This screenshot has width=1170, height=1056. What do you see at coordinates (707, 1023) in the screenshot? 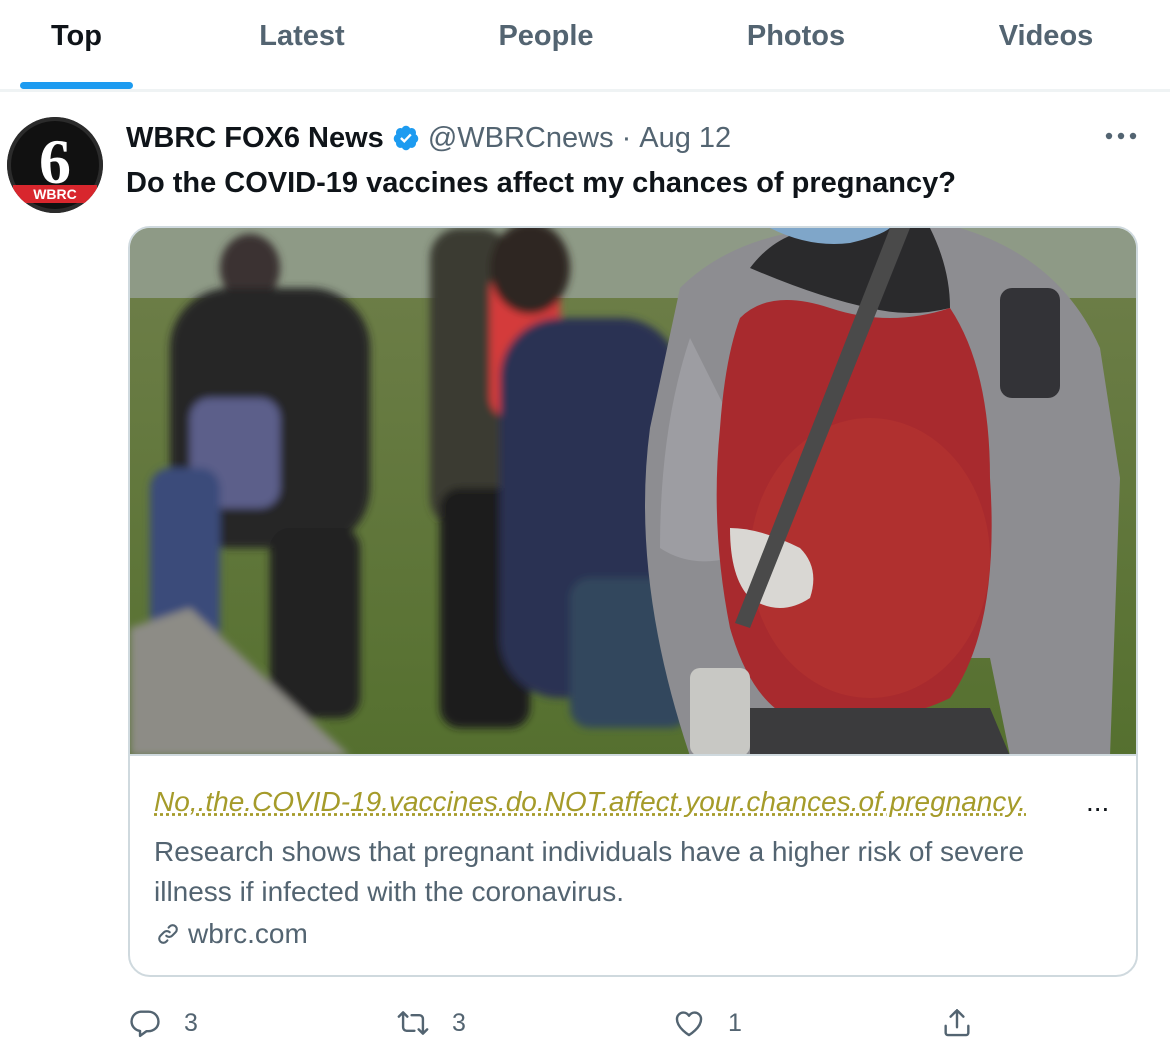
I see `like-button: 1` at bounding box center [707, 1023].